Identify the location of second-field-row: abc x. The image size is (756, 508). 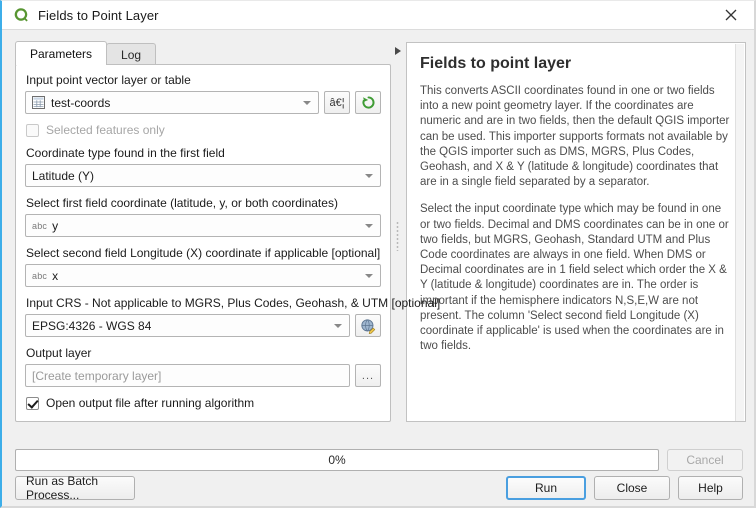
(203, 275).